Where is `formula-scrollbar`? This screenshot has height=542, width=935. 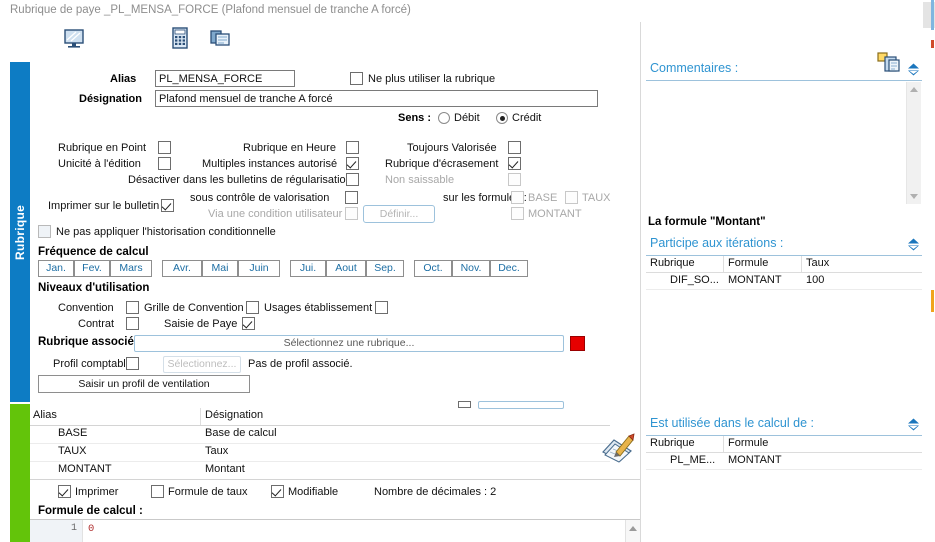
formula-scrollbar is located at coordinates (632, 531).